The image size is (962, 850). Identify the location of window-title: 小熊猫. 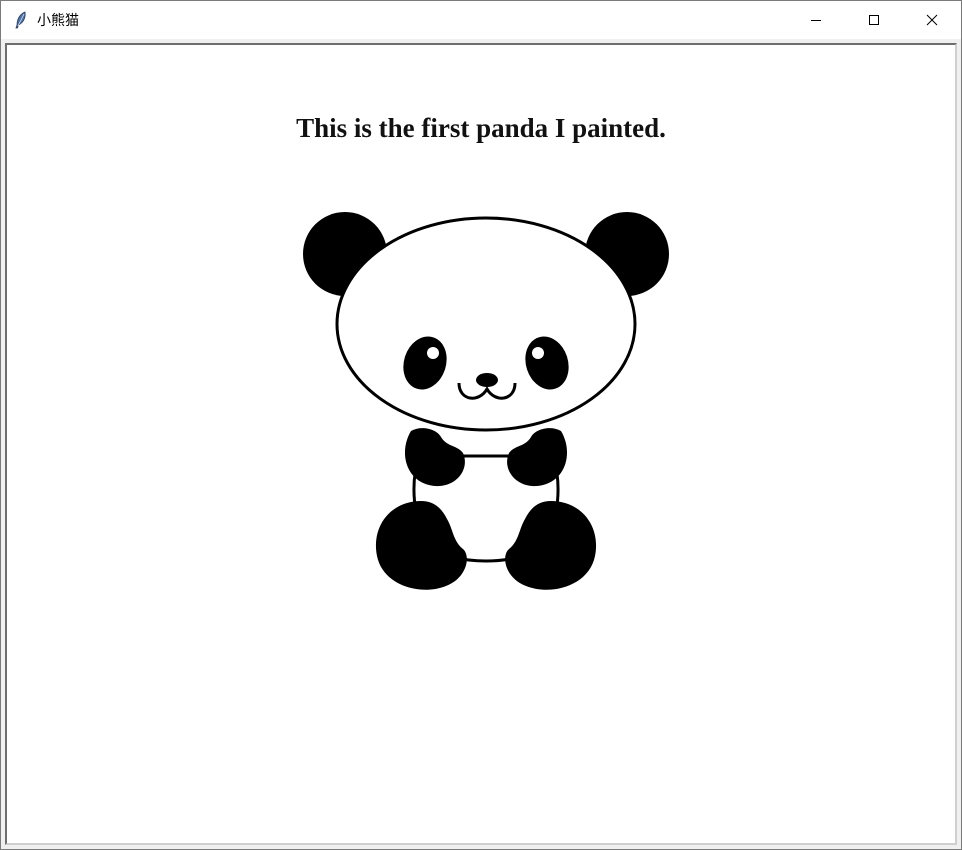
(58, 21).